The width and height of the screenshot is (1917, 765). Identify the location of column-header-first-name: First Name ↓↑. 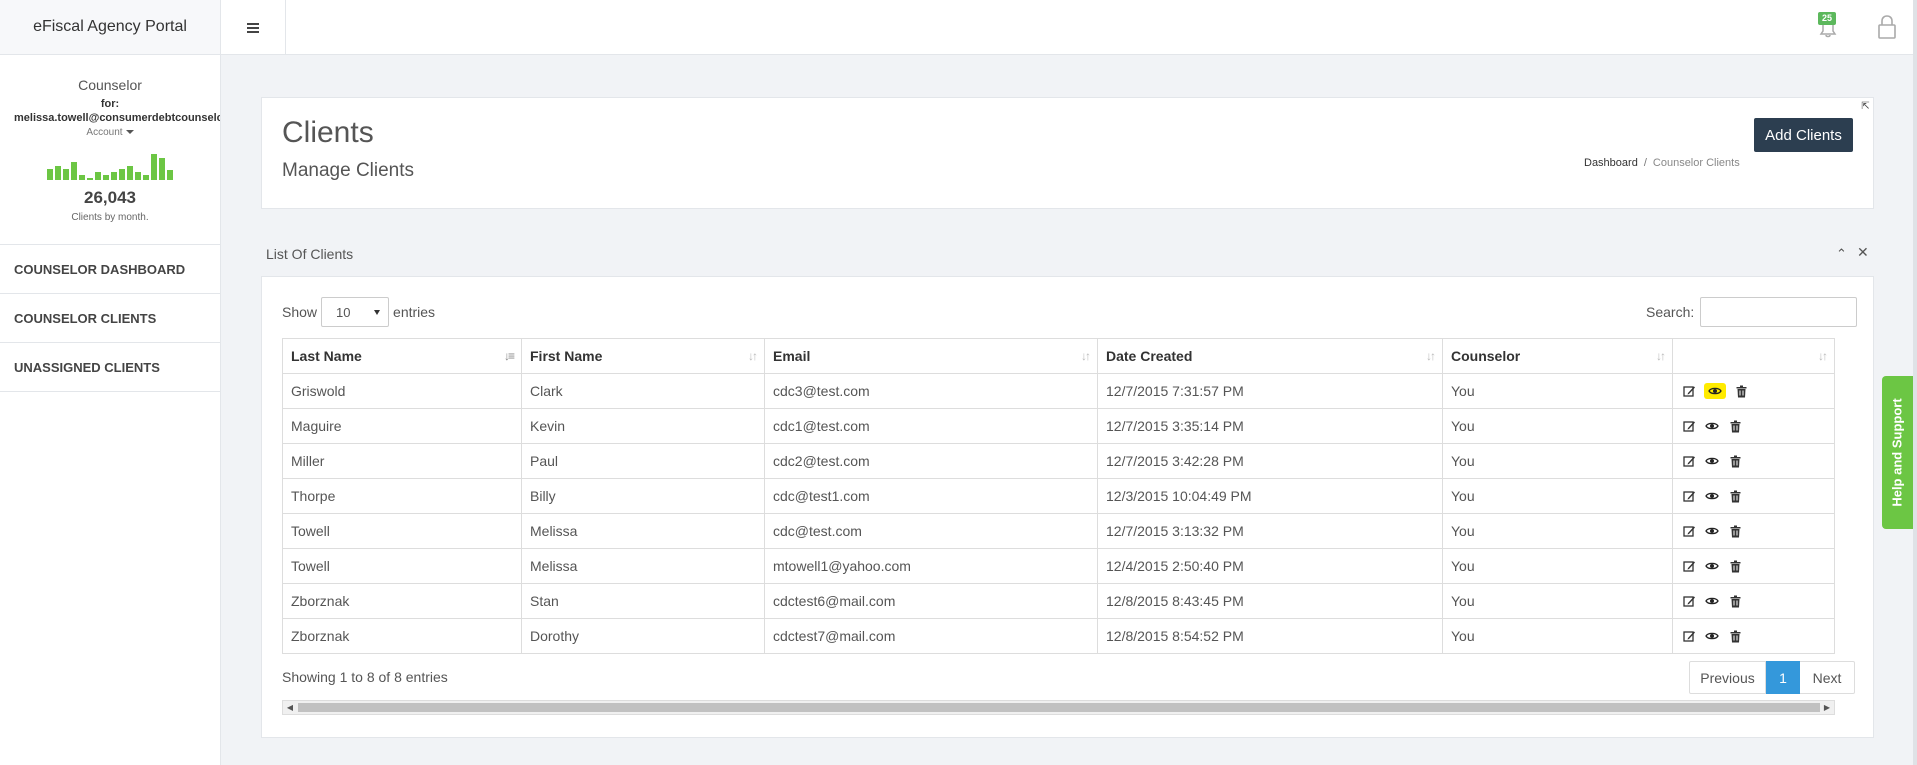
(643, 356).